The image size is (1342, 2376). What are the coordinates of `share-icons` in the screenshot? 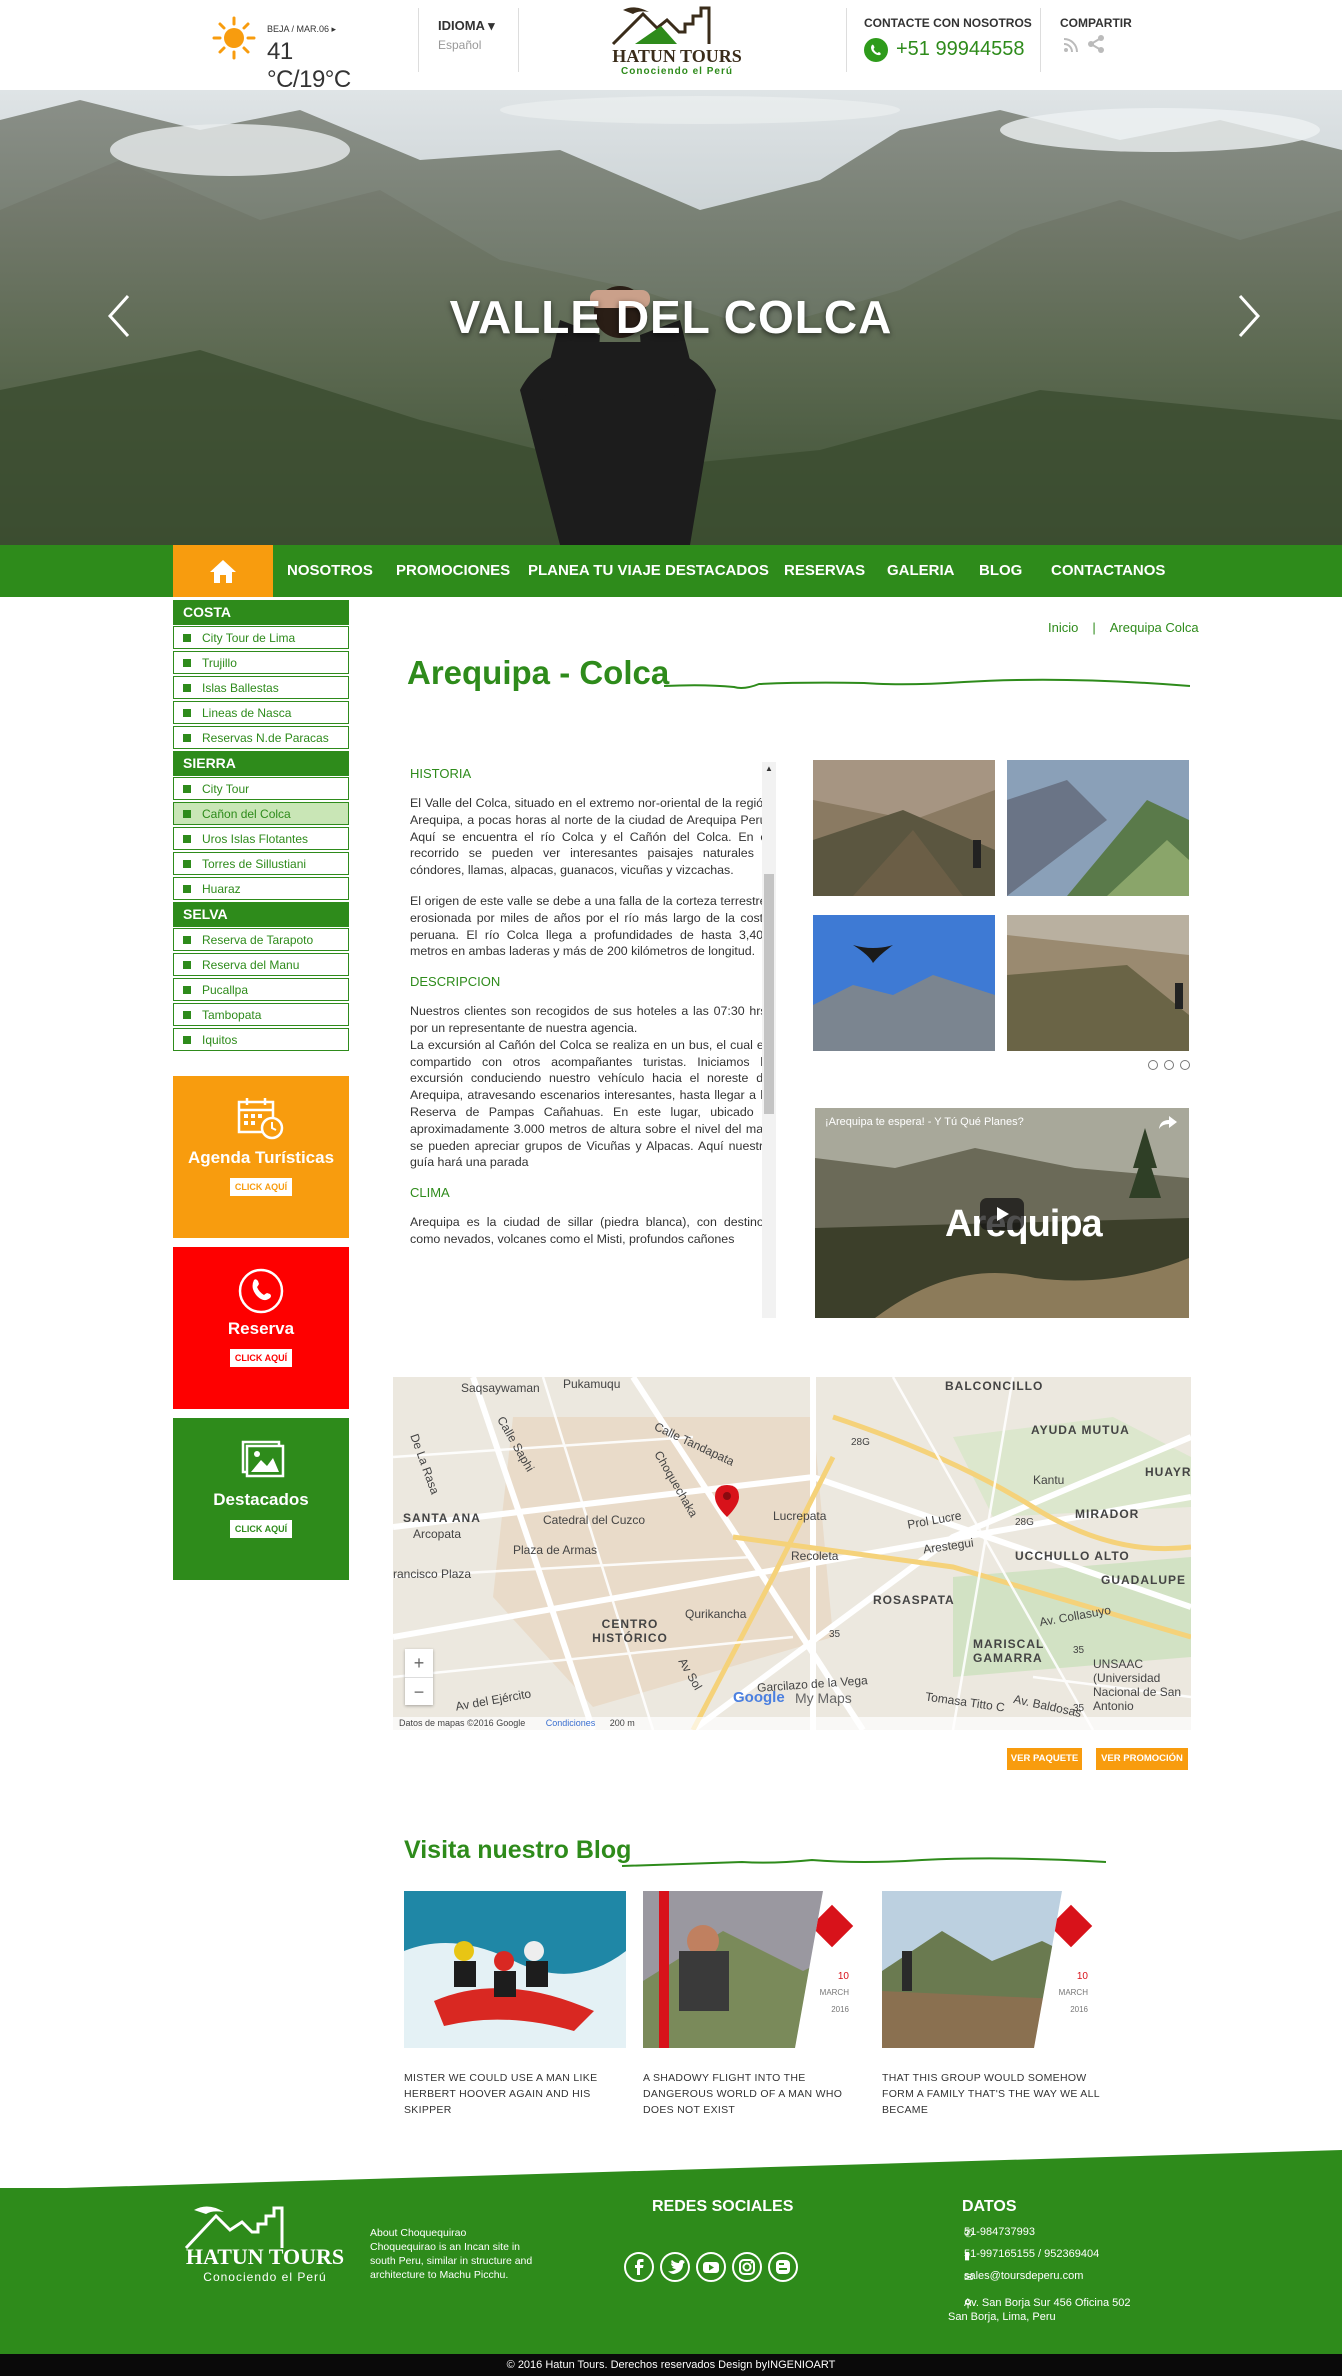 It's located at (1090, 46).